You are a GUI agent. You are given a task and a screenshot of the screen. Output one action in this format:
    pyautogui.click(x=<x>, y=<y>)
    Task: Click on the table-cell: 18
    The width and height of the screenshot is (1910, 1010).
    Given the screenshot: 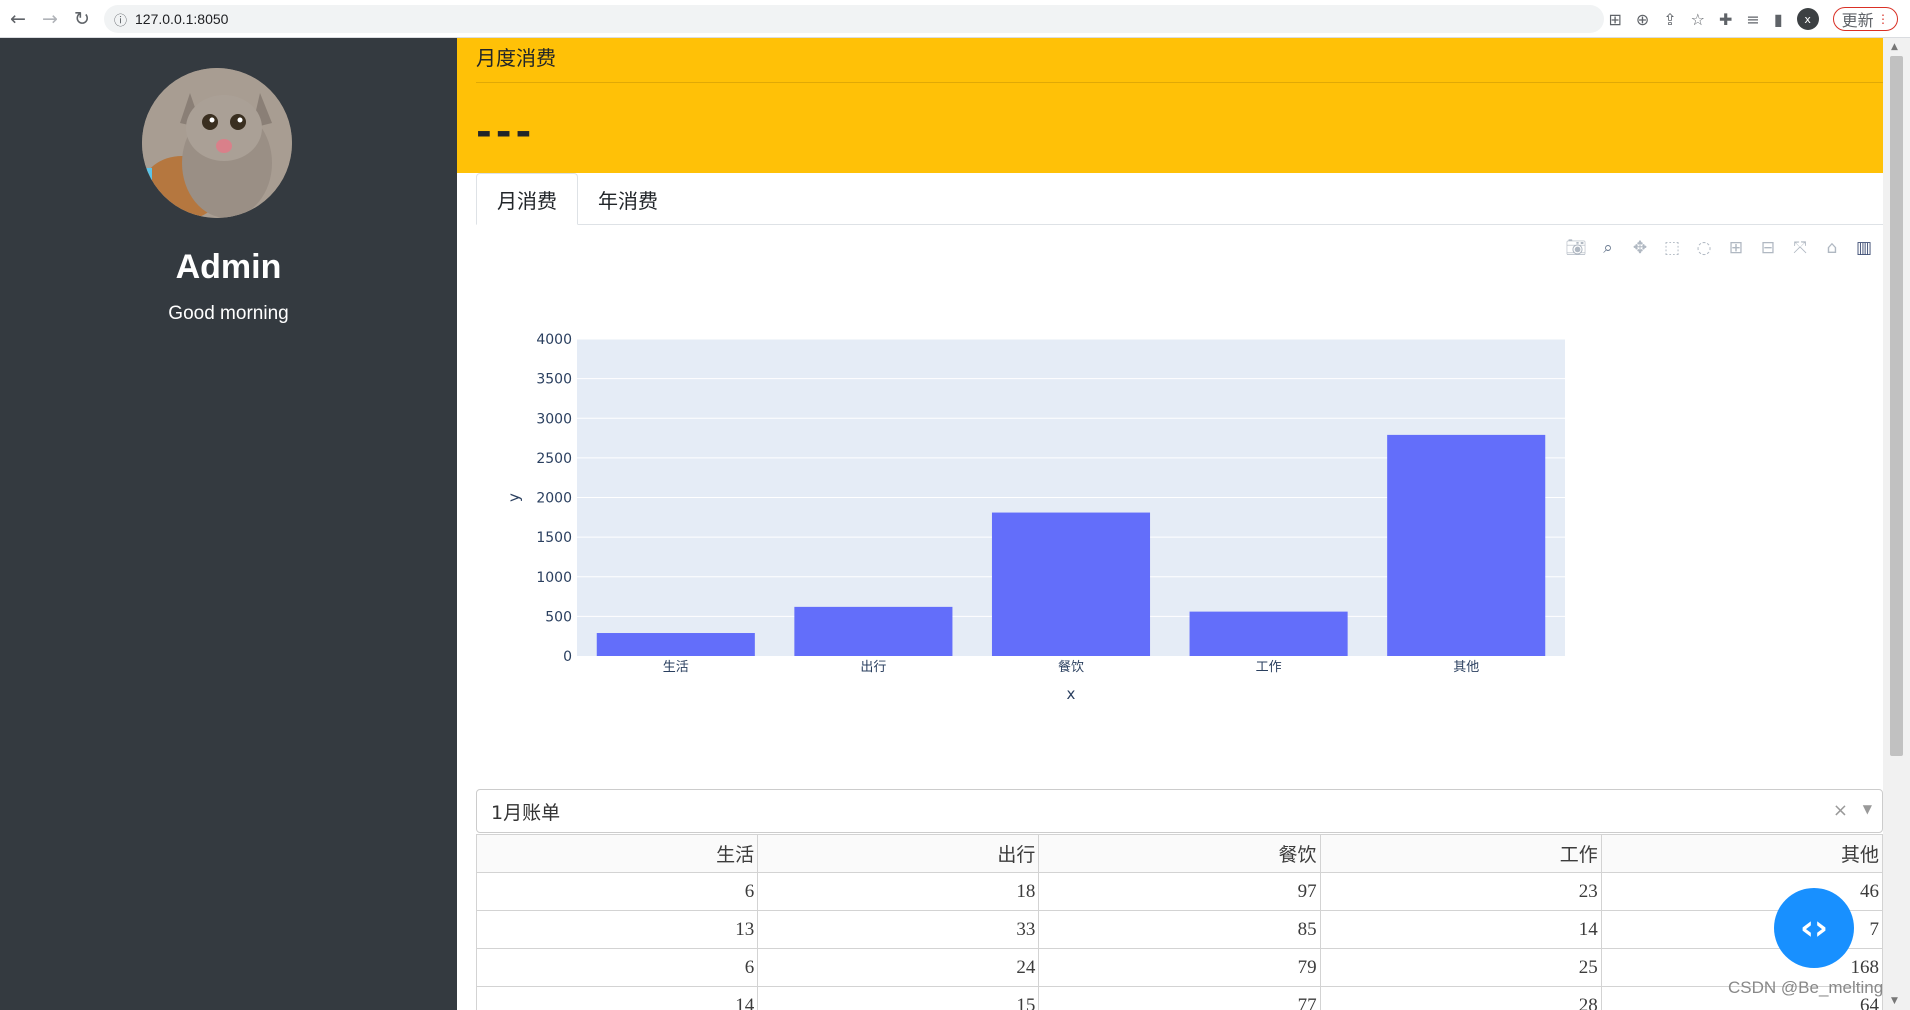 What is the action you would take?
    pyautogui.click(x=898, y=891)
    